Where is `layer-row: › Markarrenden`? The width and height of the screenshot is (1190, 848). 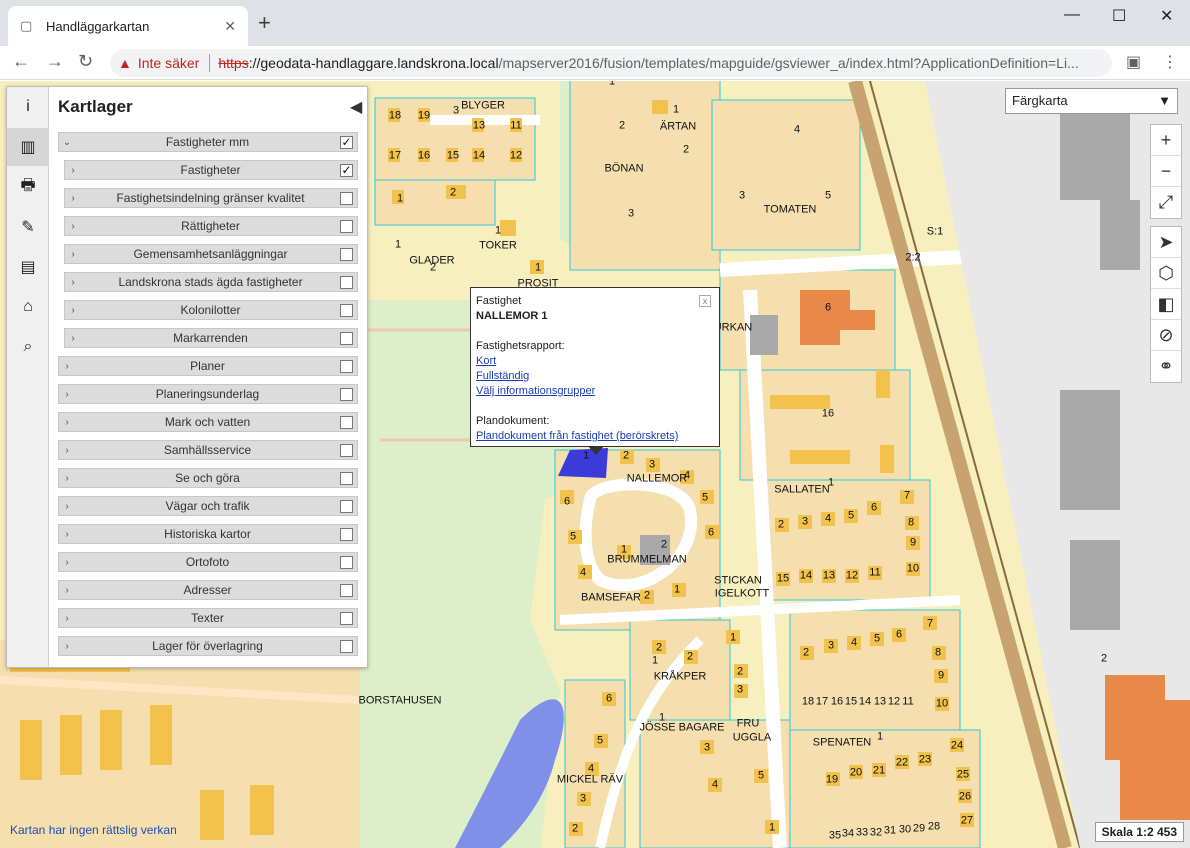
layer-row: › Markarrenden is located at coordinates (211, 338).